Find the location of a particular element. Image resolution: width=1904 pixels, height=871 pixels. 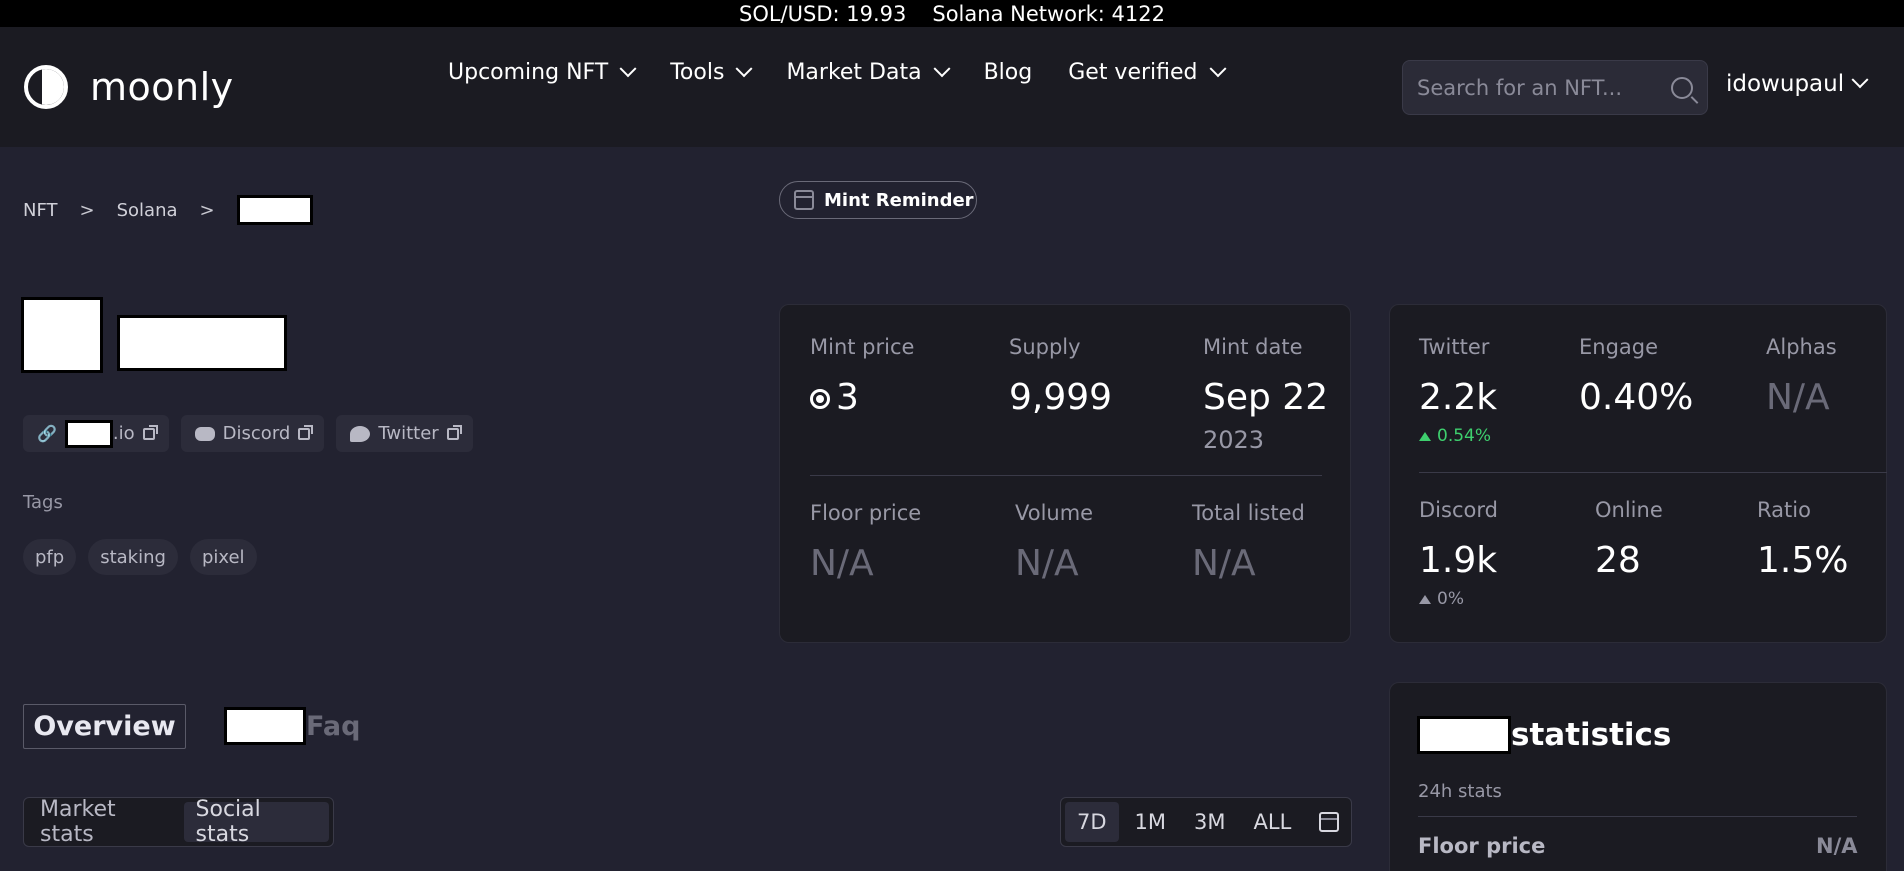

external-link-icon is located at coordinates (150, 432).